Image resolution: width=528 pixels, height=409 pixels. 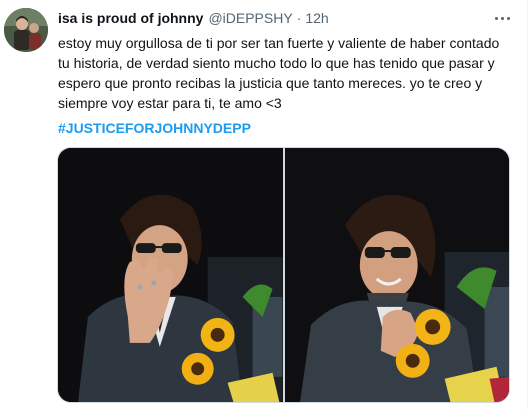 I want to click on avatar-image, so click(x=26, y=30).